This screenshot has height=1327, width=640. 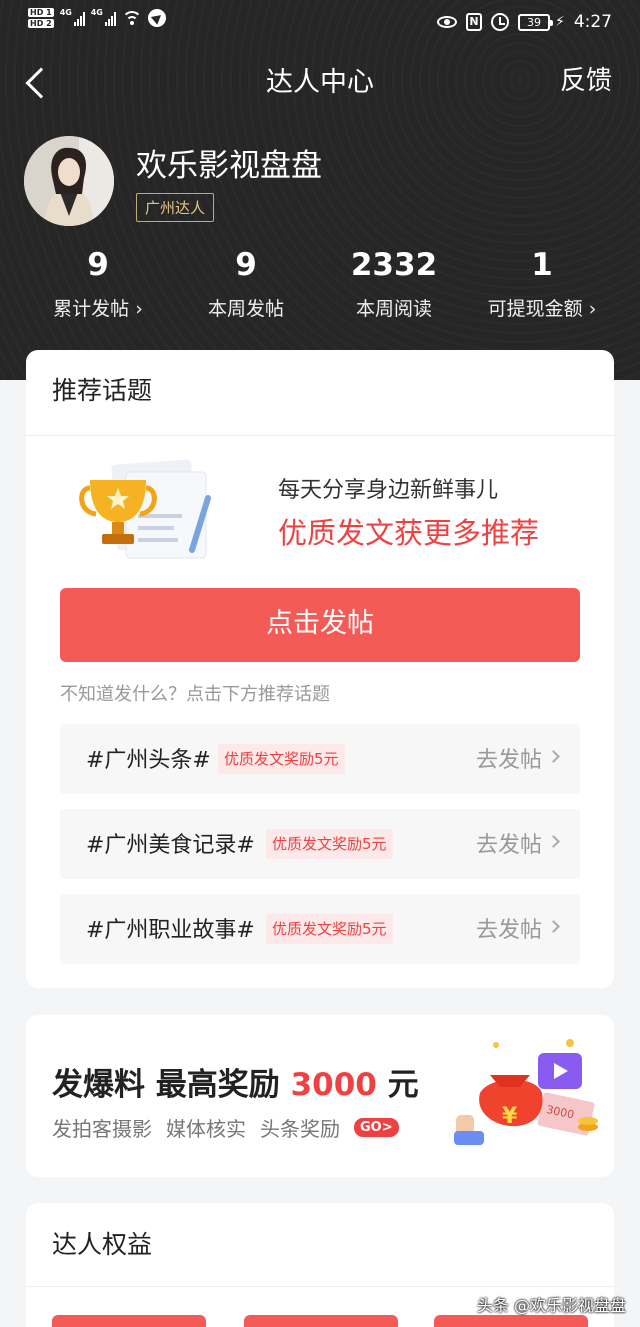 What do you see at coordinates (499, 22) in the screenshot?
I see `alarm-icon` at bounding box center [499, 22].